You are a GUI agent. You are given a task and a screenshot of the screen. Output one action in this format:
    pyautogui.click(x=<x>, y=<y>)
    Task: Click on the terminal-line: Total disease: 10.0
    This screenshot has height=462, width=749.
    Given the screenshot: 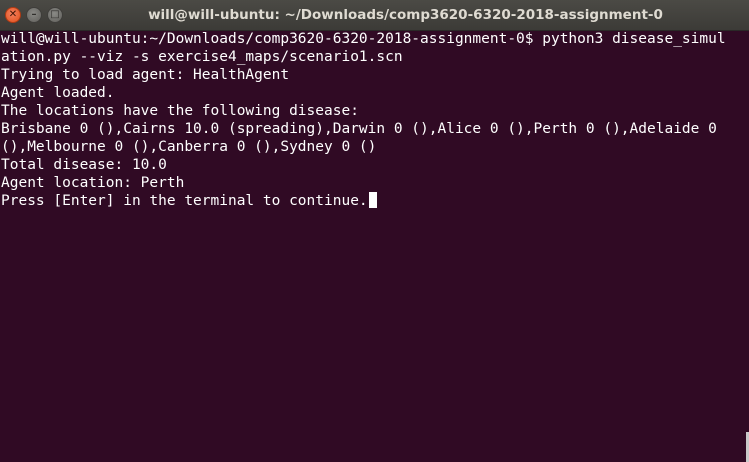 What is the action you would take?
    pyautogui.click(x=84, y=165)
    